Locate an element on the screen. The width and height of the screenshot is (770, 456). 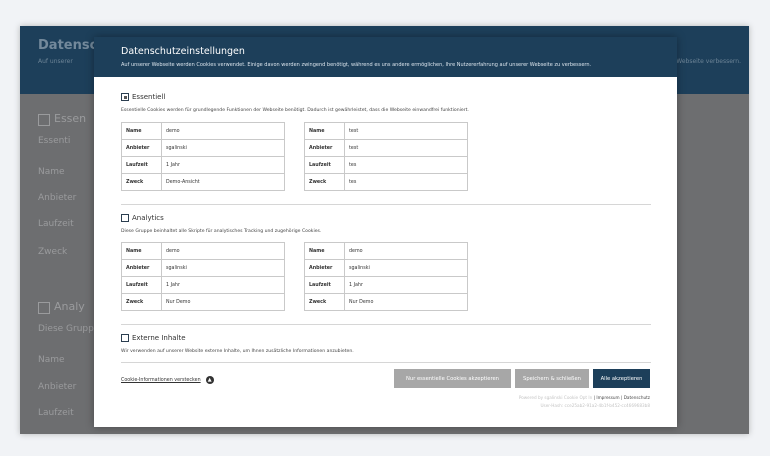
save-close-button: Speichern & schließen is located at coordinates (552, 378).